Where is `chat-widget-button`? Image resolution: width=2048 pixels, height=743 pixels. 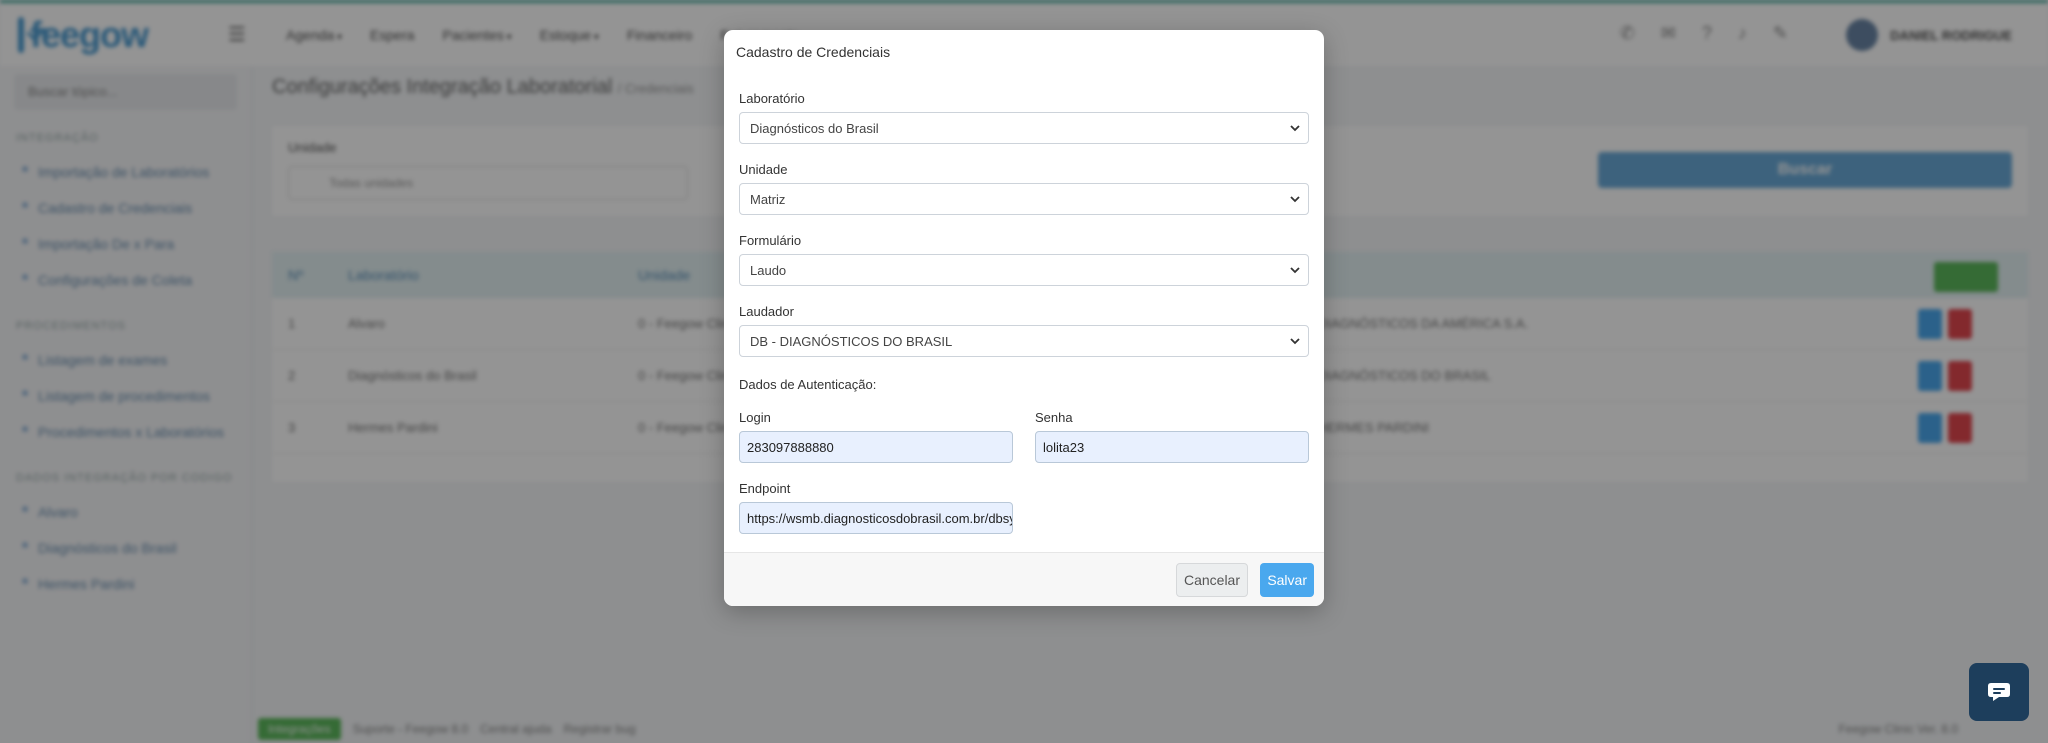
chat-widget-button is located at coordinates (1999, 692).